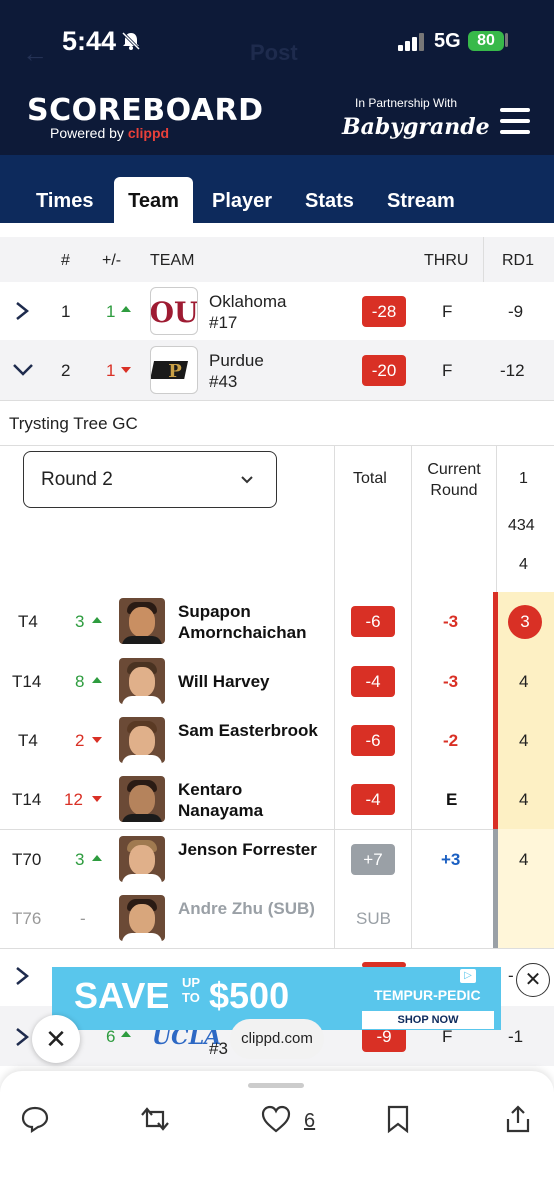 The image size is (554, 1200). I want to click on team-rd1: -9, so click(516, 311).